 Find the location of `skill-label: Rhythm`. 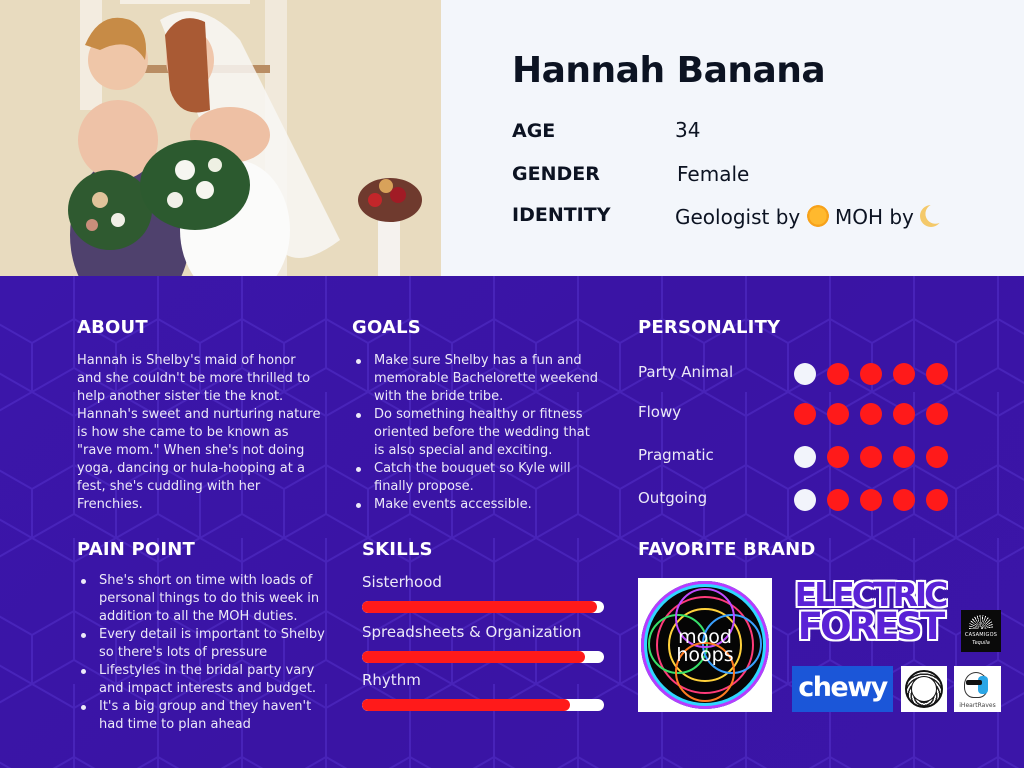

skill-label: Rhythm is located at coordinates (391, 680).